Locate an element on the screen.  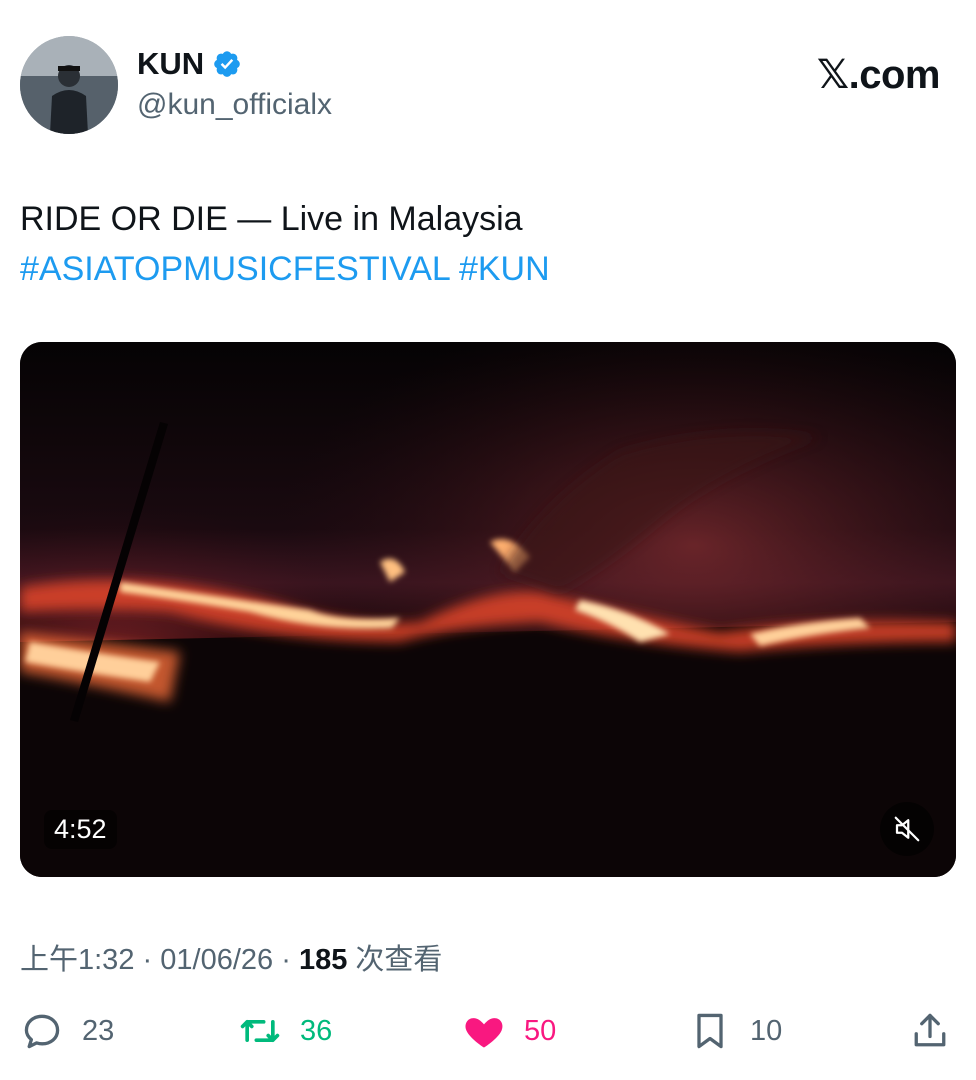
reply-count: 23 is located at coordinates (98, 1030).